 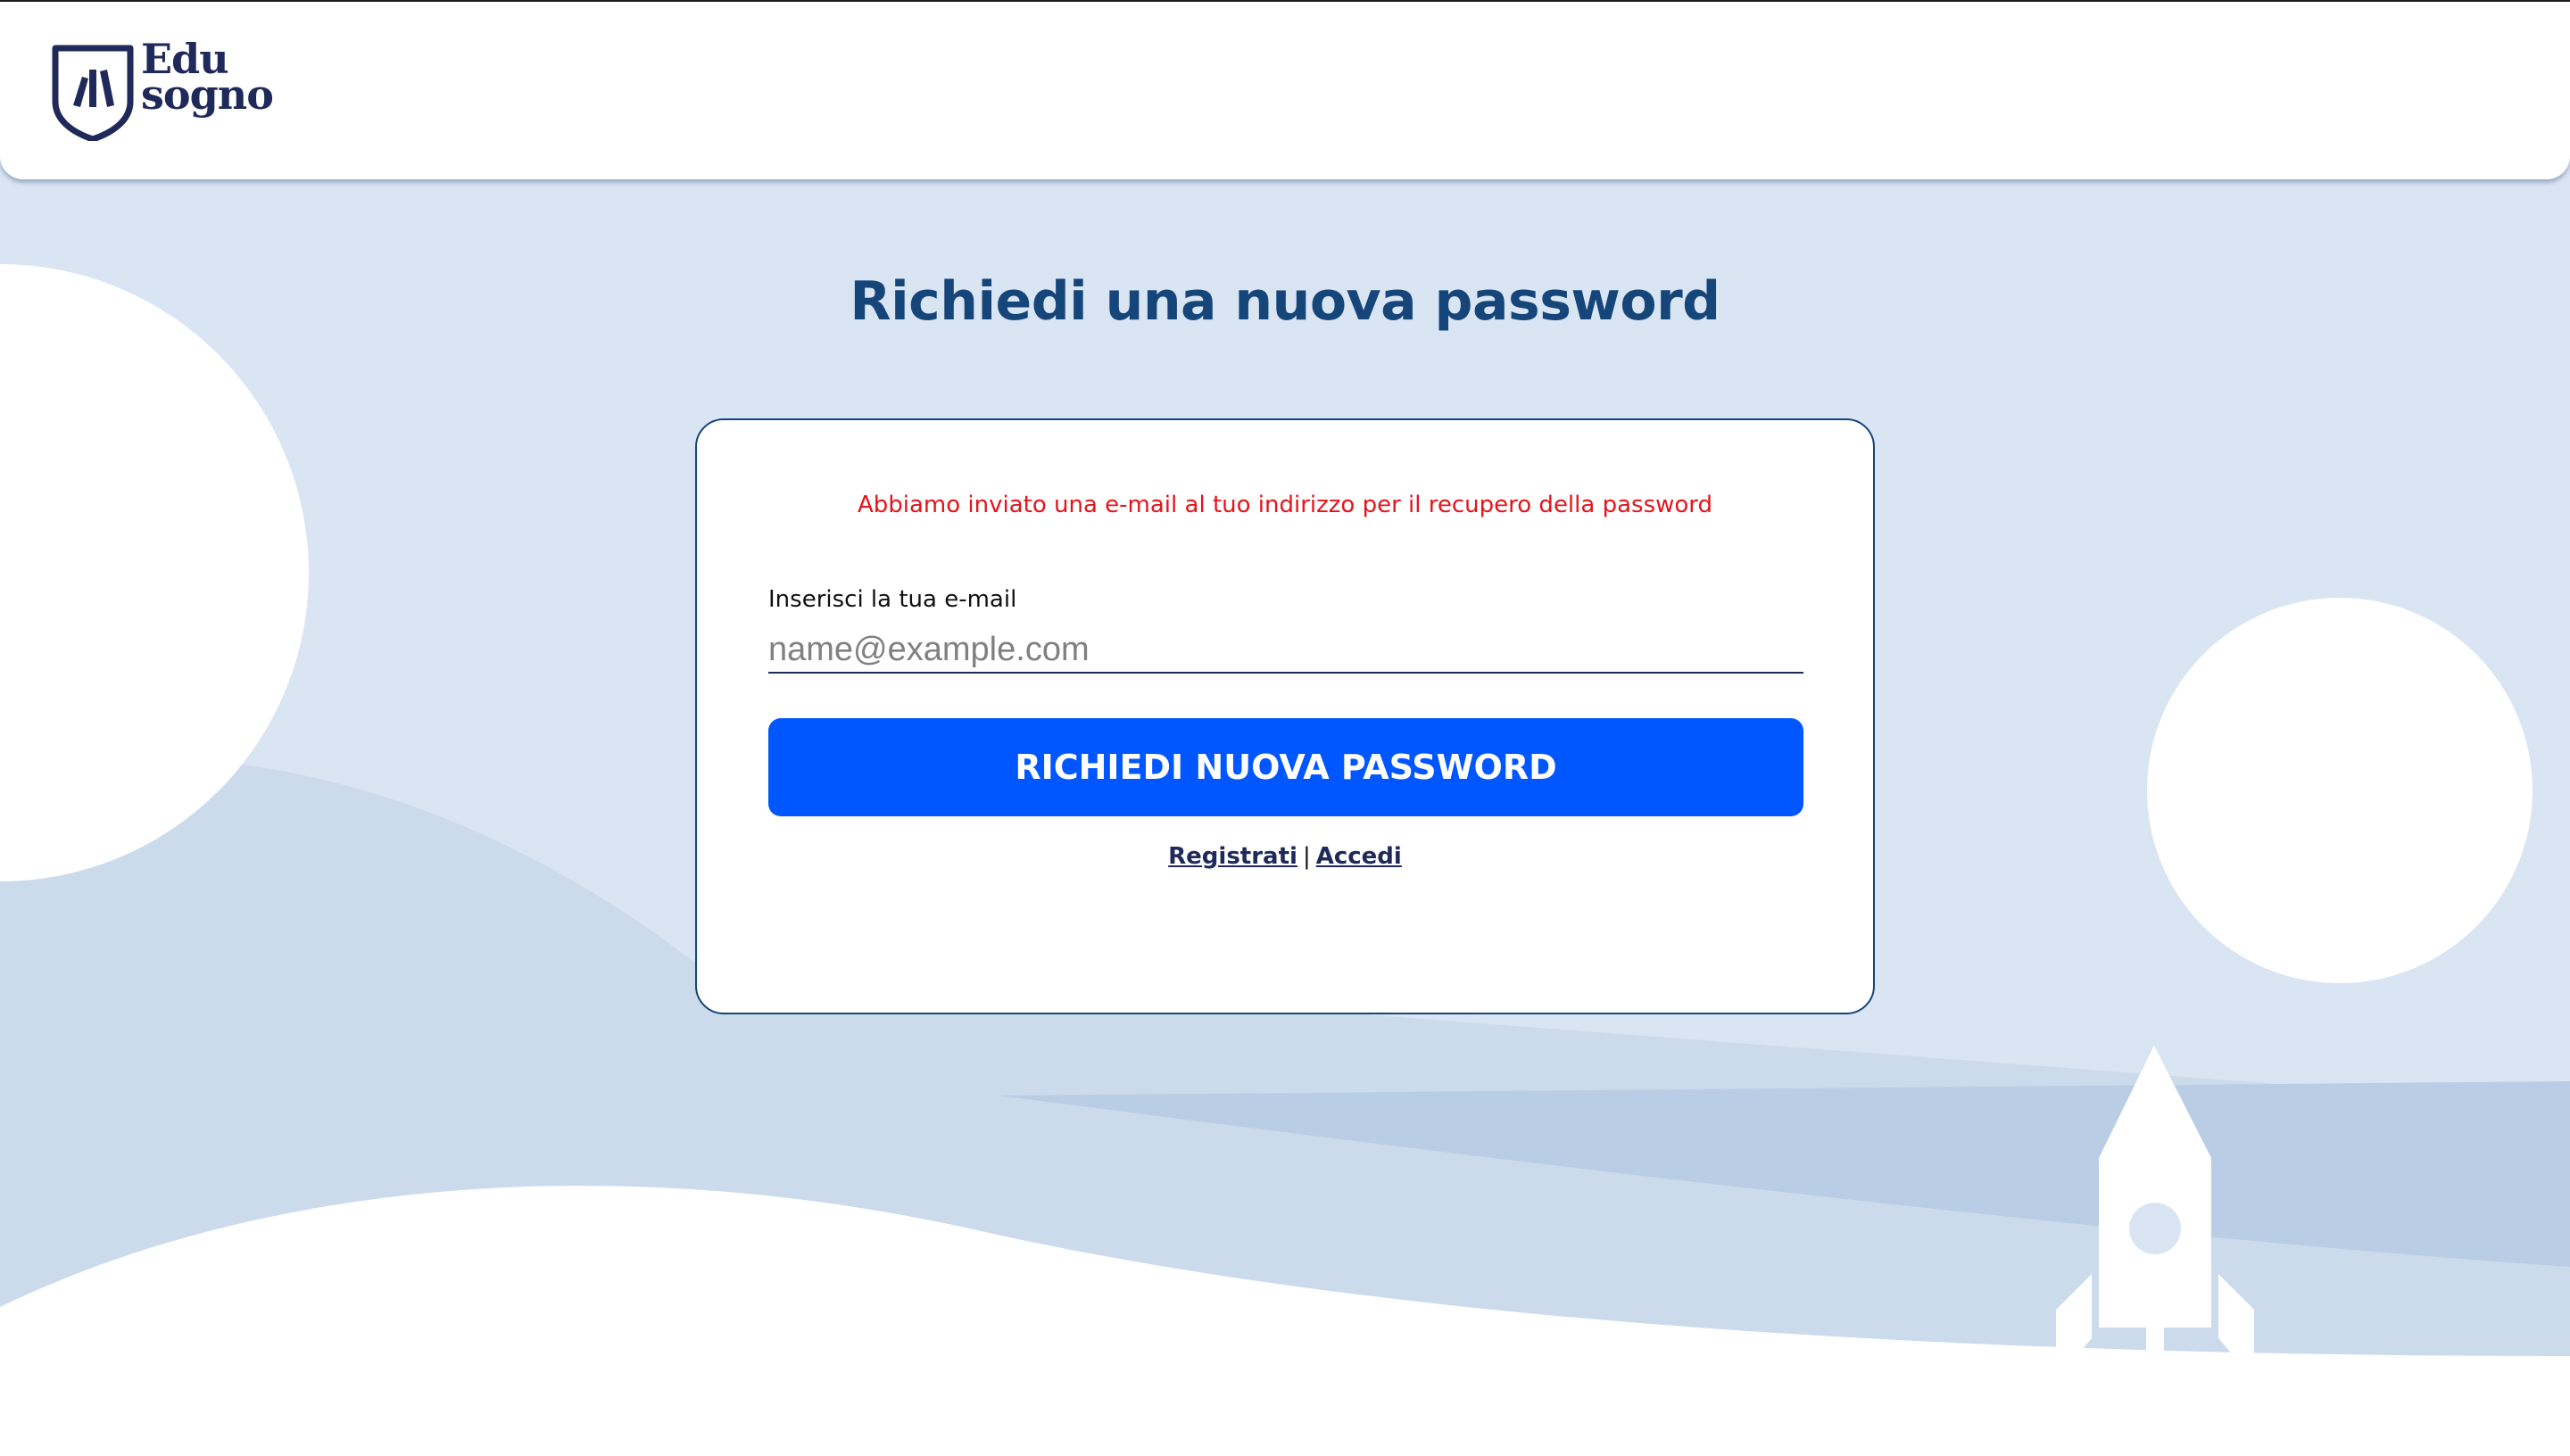 What do you see at coordinates (1286, 650) in the screenshot?
I see `email-input` at bounding box center [1286, 650].